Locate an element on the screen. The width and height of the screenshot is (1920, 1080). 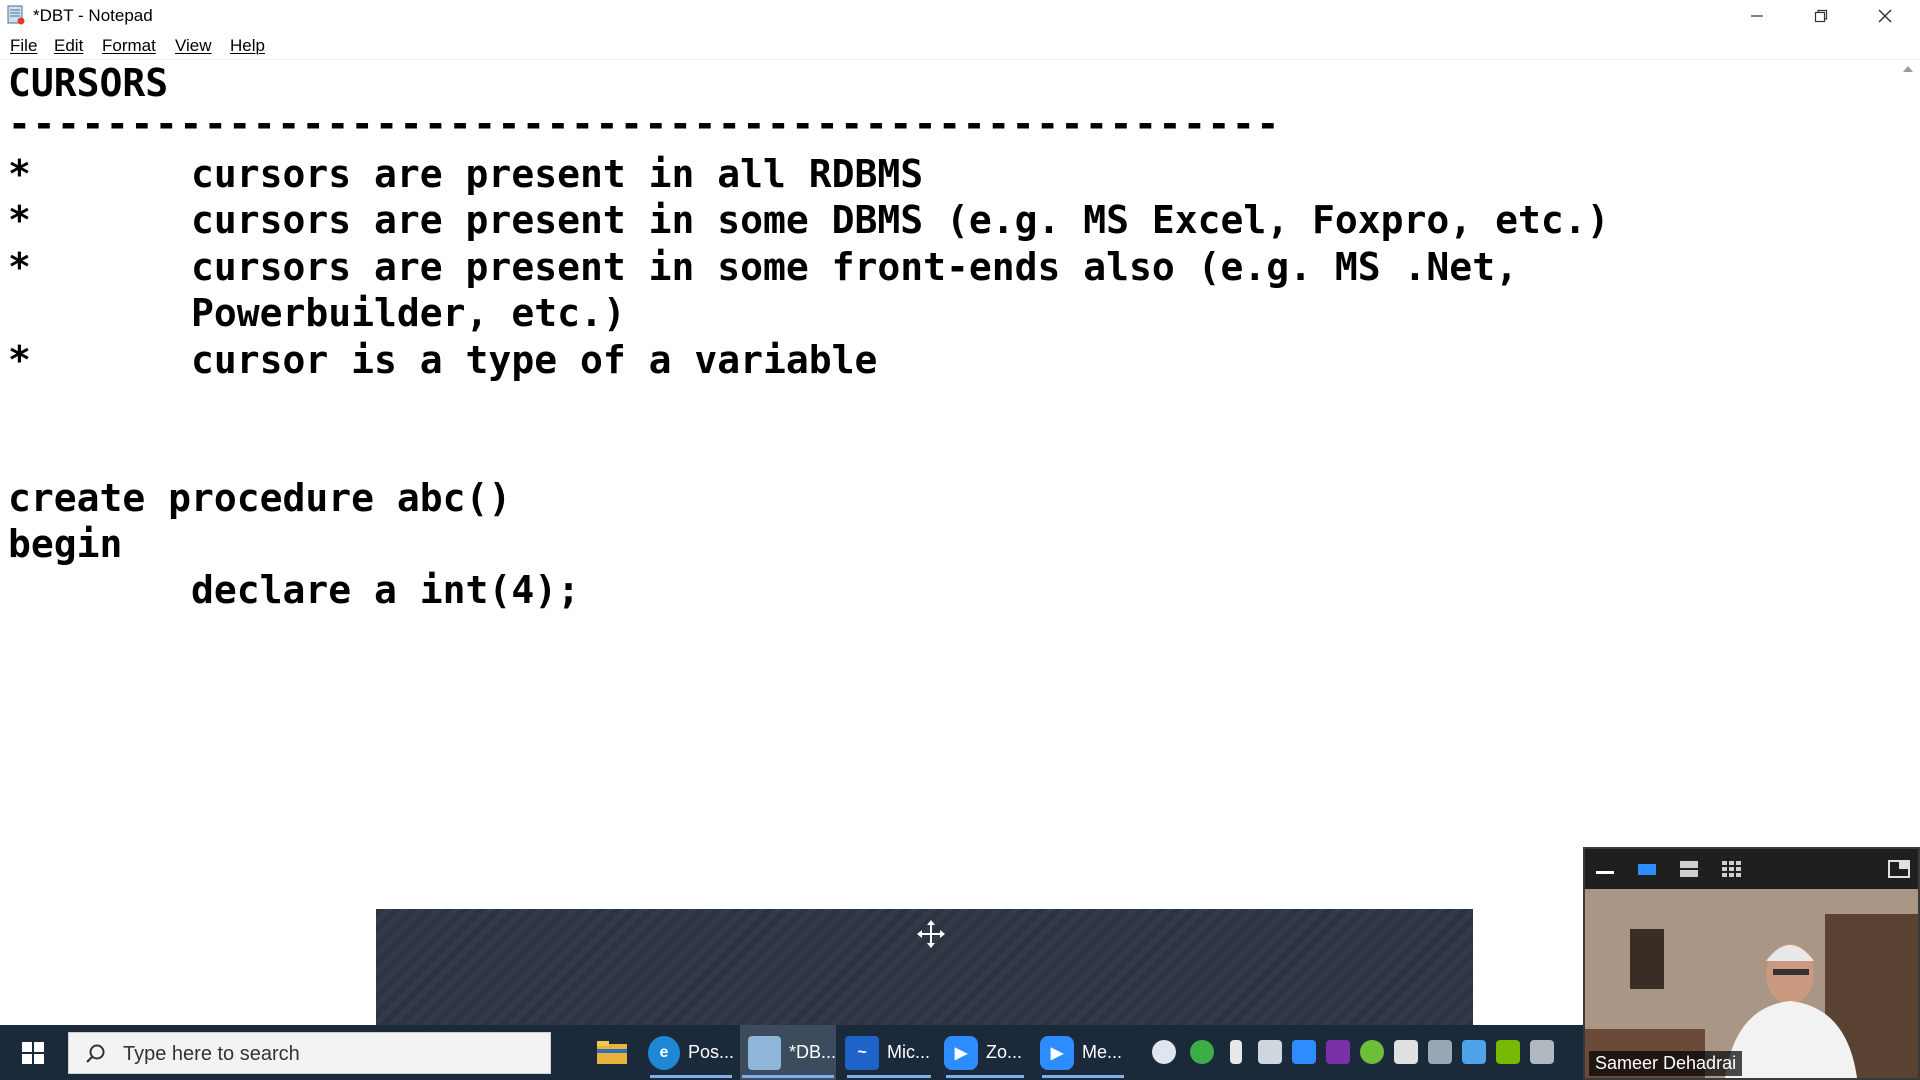
speaker-view-icon is located at coordinates (1647, 869).